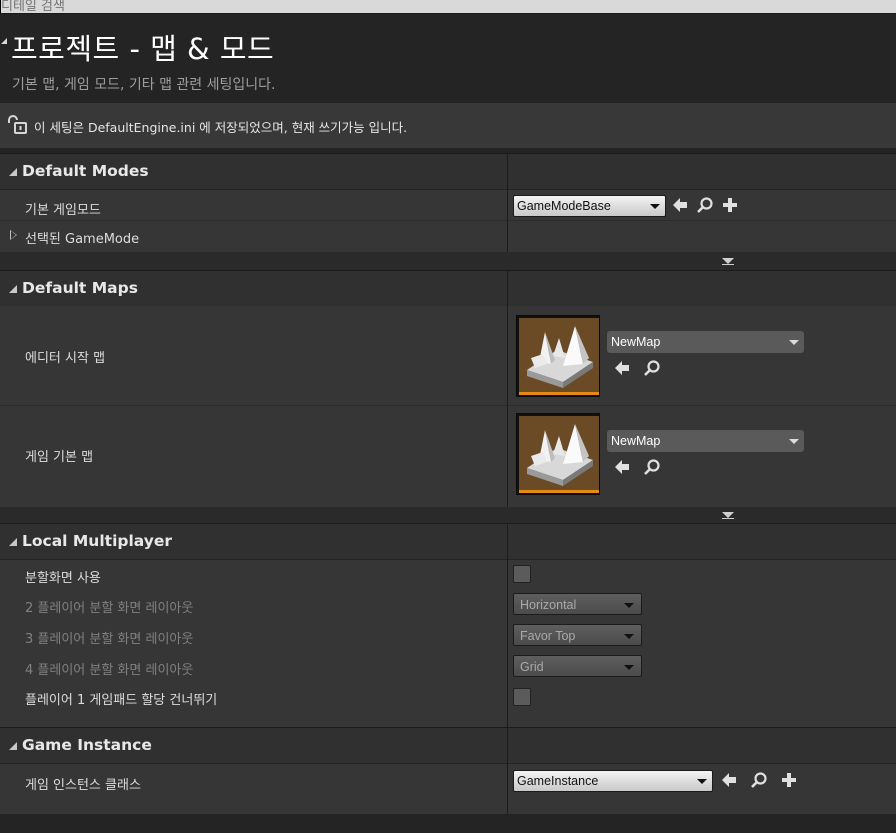  Describe the element at coordinates (448, 745) in the screenshot. I see `section-header-game-instance: Game Instance` at that location.